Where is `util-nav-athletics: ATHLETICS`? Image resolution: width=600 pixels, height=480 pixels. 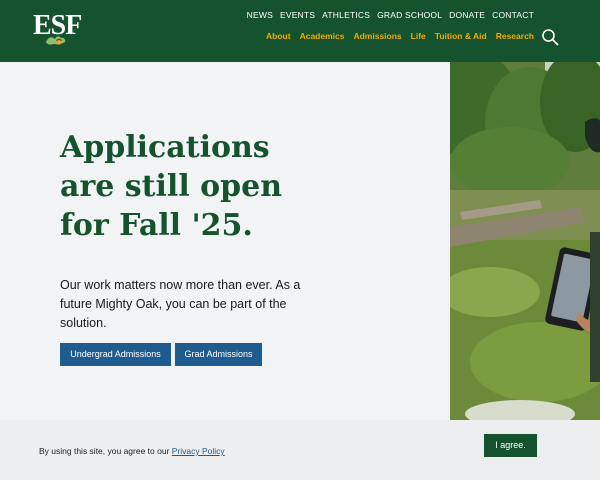 util-nav-athletics: ATHLETICS is located at coordinates (346, 15).